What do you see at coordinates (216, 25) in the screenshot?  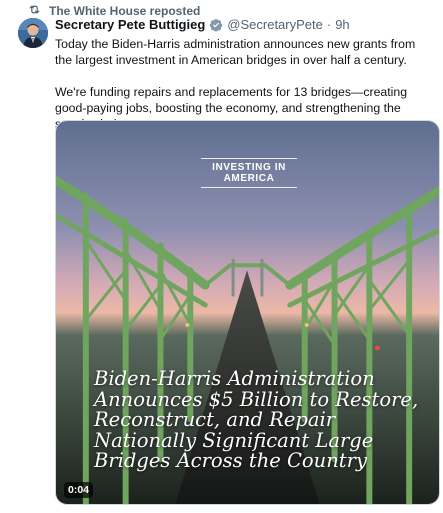 I see `verified-badge-icon` at bounding box center [216, 25].